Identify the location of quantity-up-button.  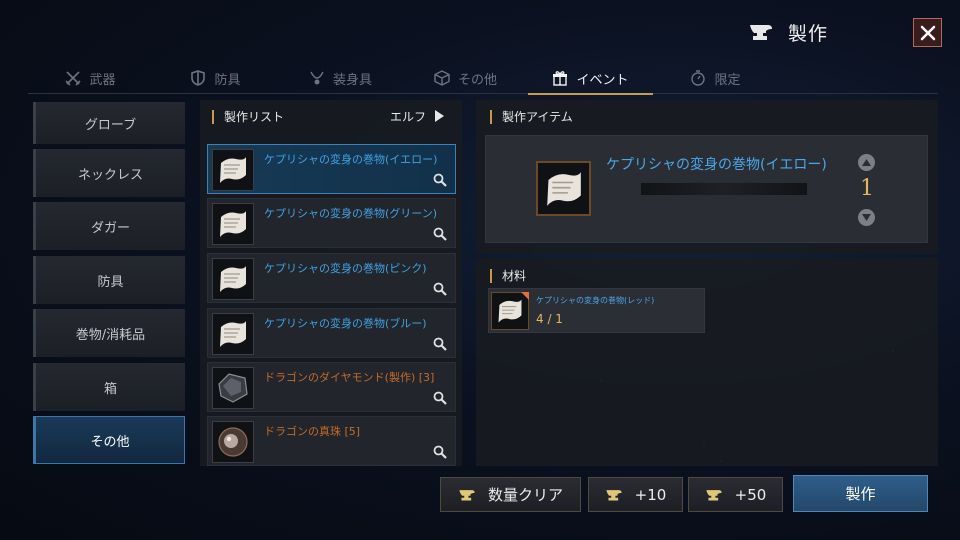
(866, 162).